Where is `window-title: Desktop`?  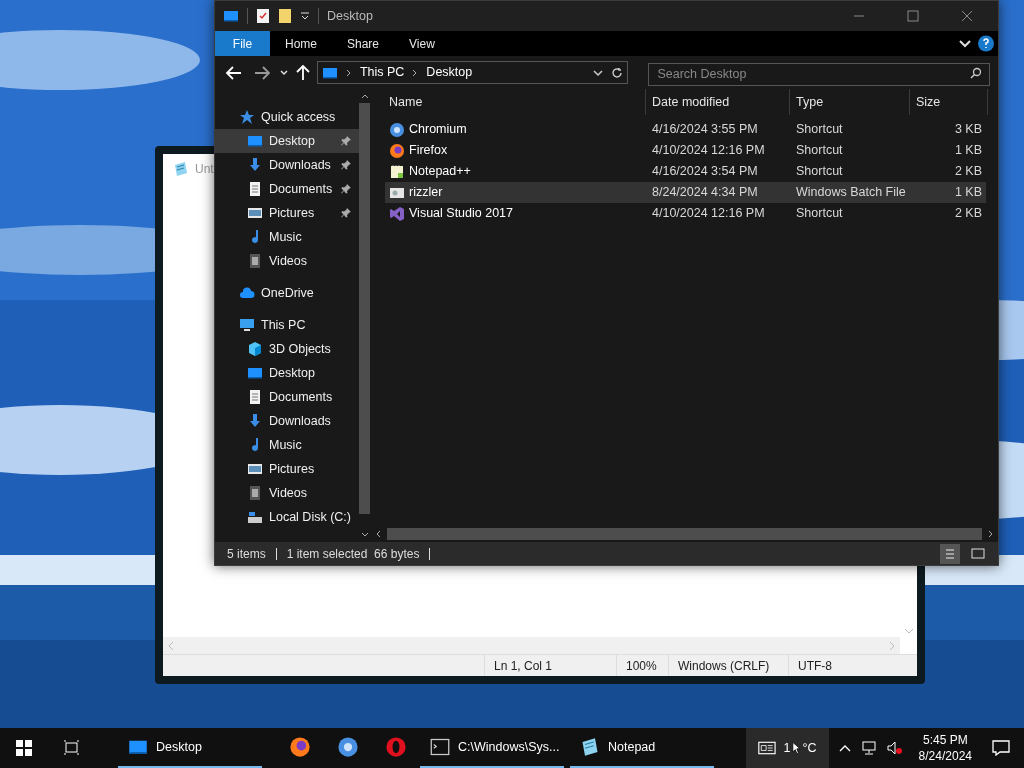 window-title: Desktop is located at coordinates (350, 16).